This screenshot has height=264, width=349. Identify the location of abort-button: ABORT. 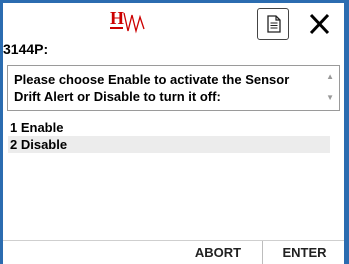
(218, 252).